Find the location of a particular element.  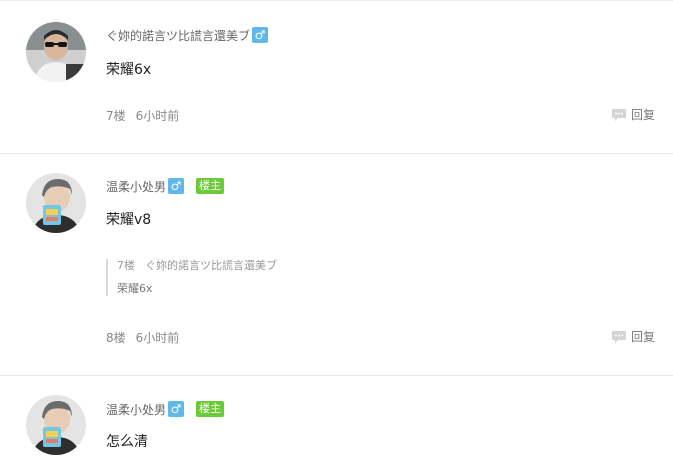

top-divider is located at coordinates (336, 0).